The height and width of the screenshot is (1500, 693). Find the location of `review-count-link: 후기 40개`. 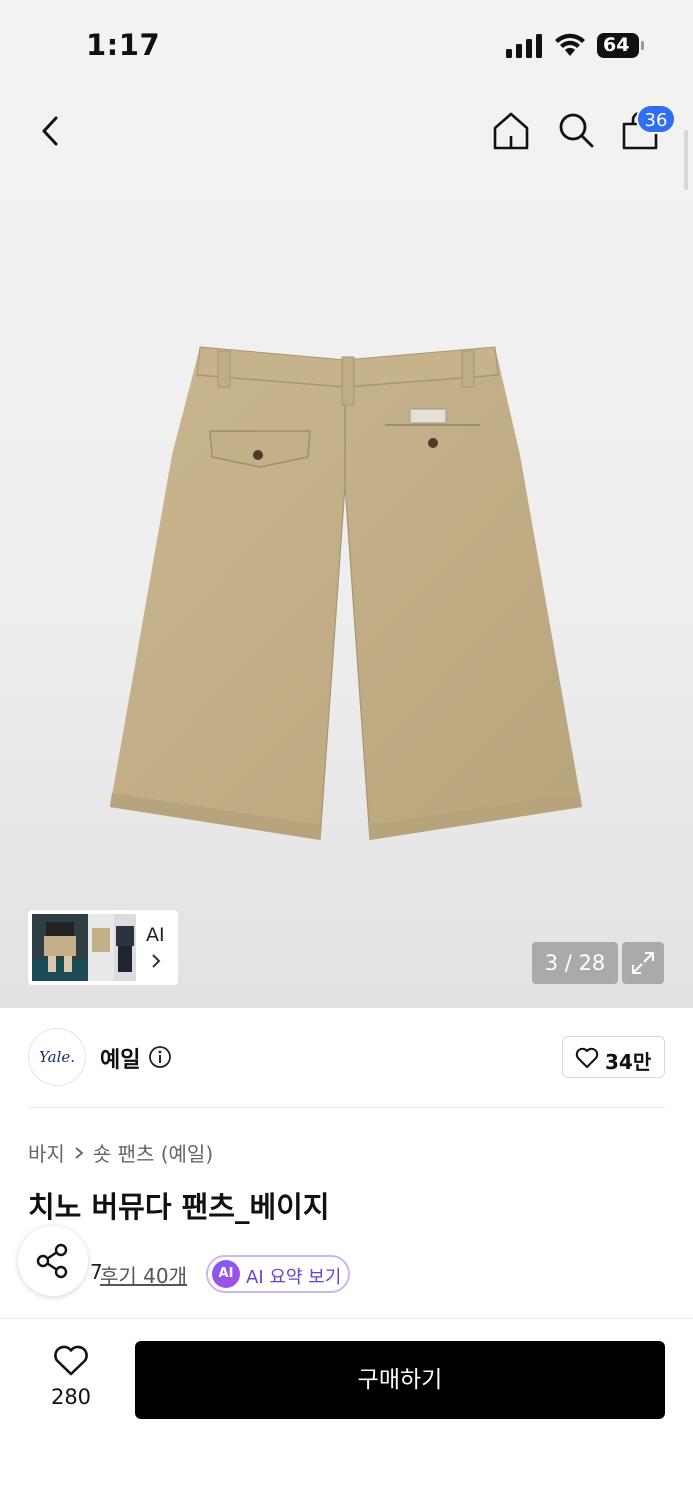

review-count-link: 후기 40개 is located at coordinates (143, 1274).